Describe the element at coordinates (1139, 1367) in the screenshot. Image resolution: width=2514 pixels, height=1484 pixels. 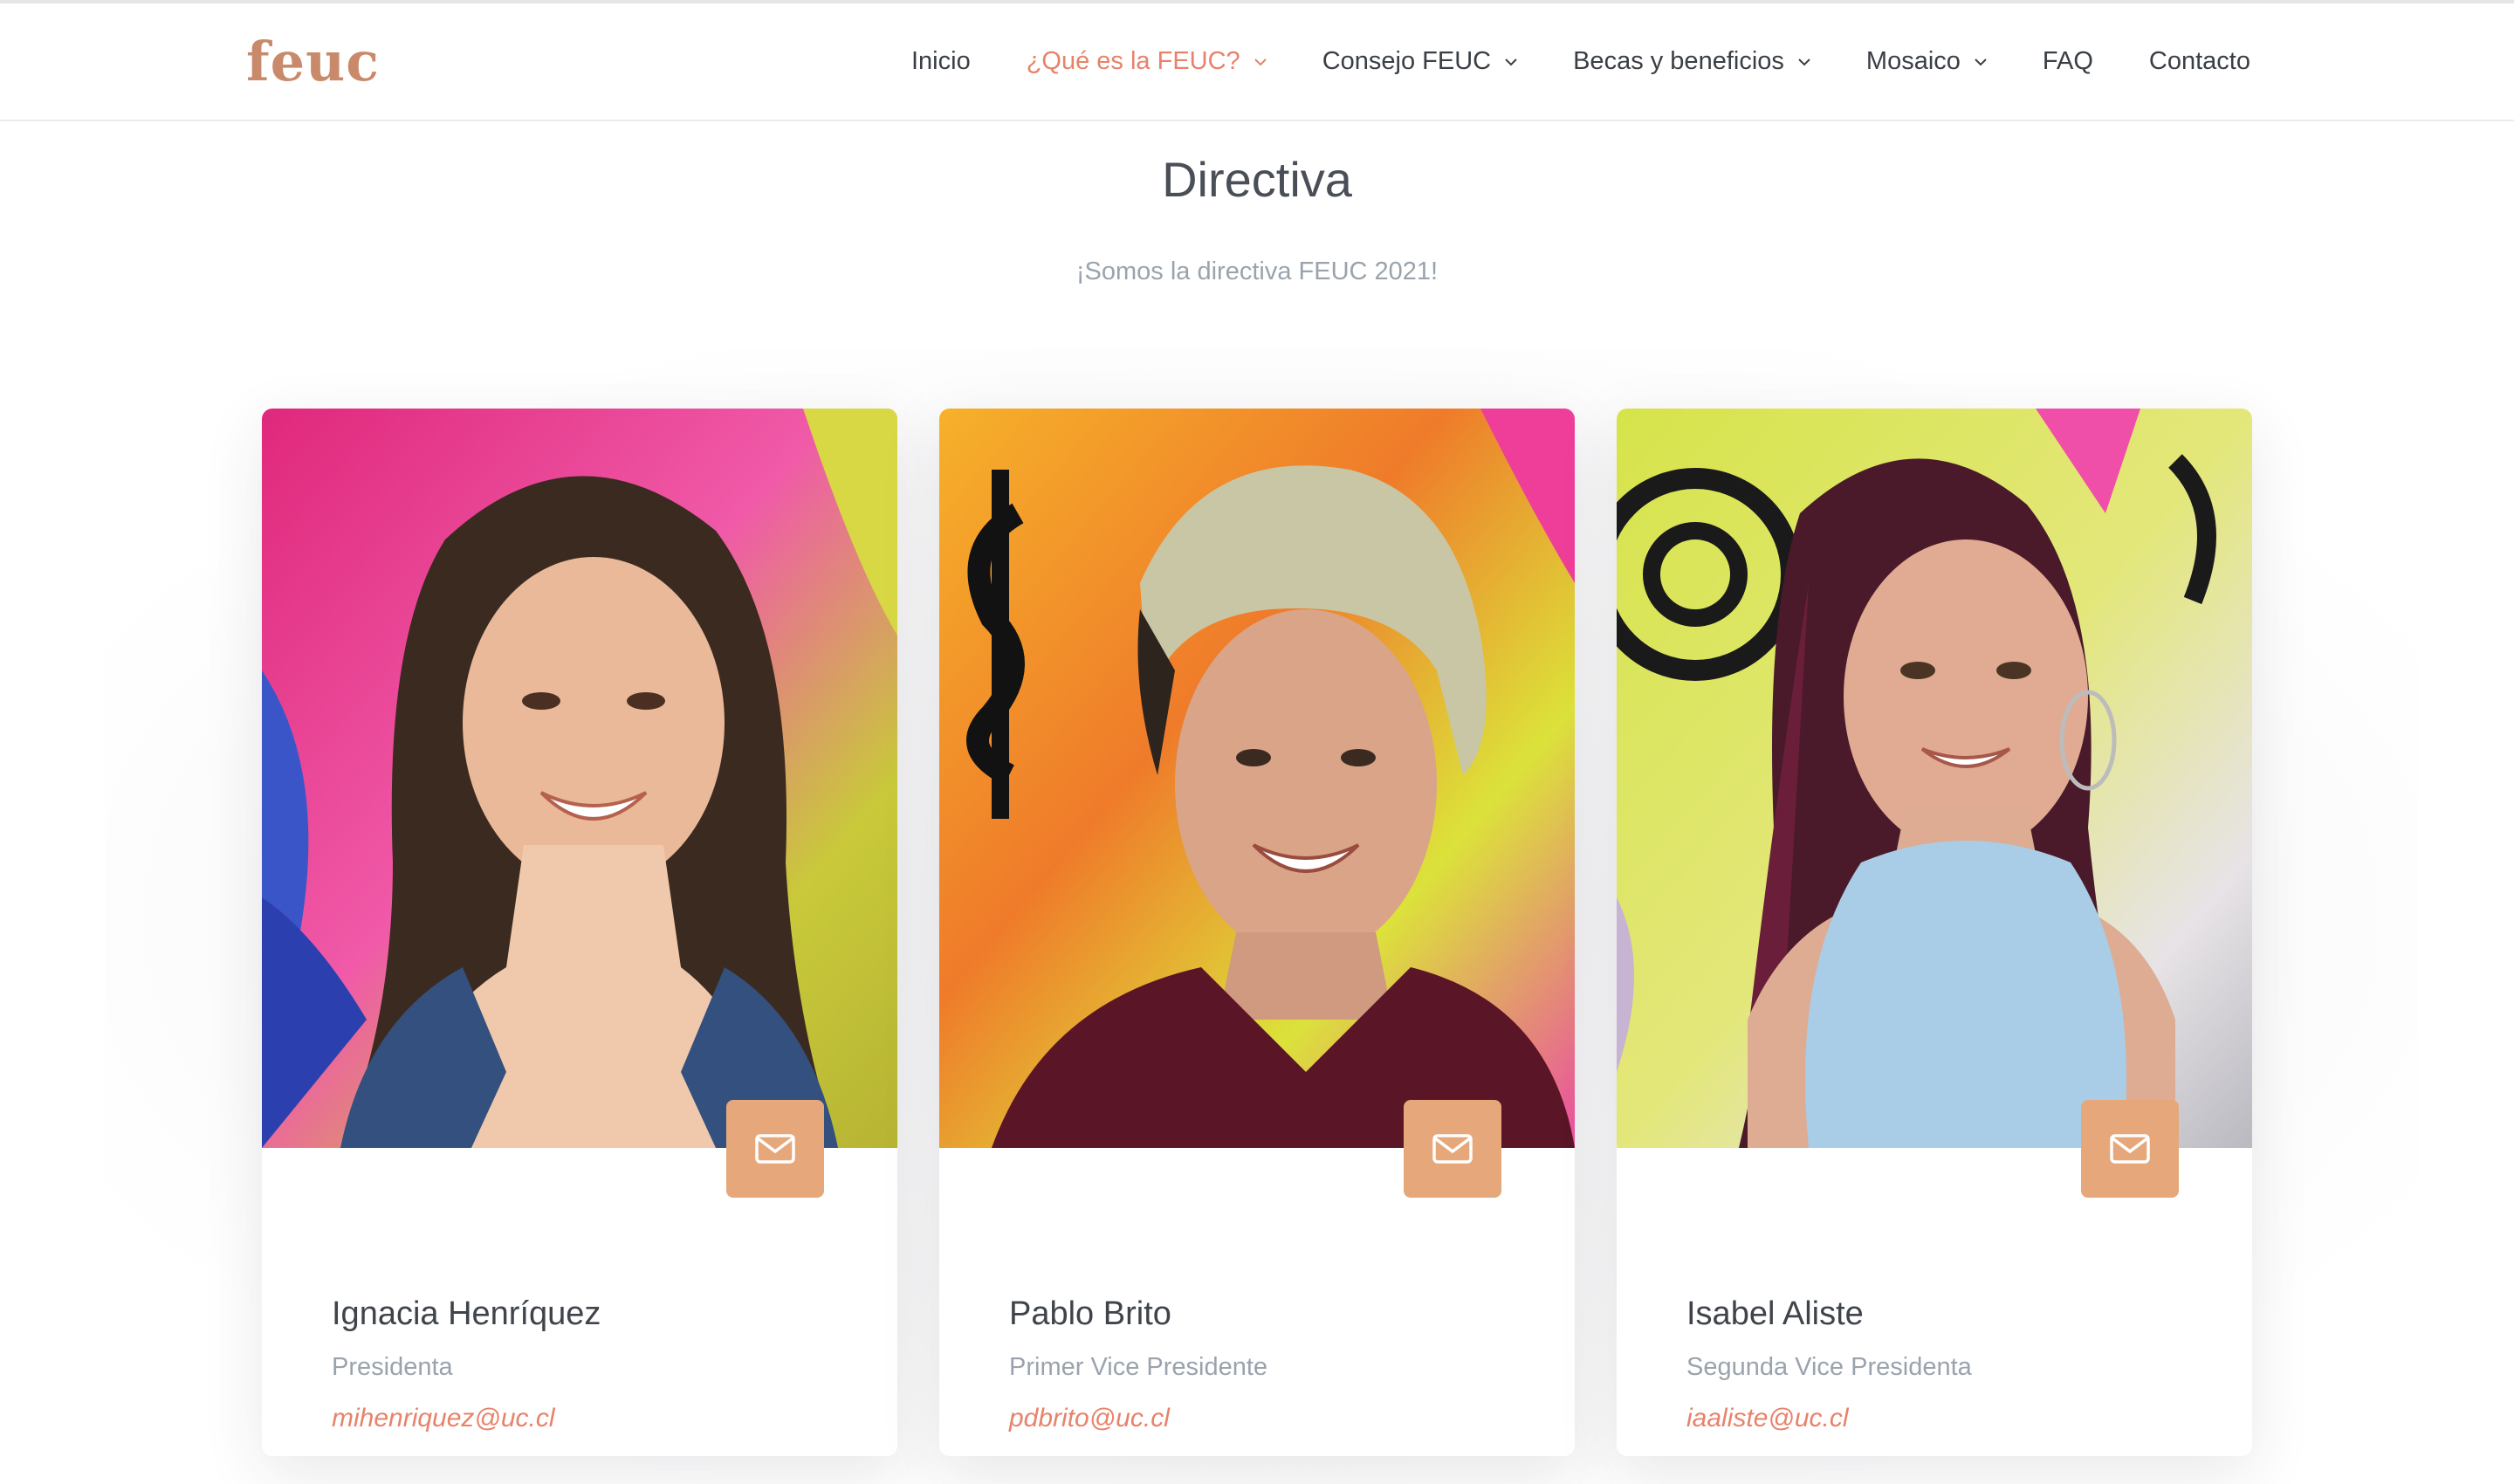
I see `member-role: Primer Vice Presidente` at that location.